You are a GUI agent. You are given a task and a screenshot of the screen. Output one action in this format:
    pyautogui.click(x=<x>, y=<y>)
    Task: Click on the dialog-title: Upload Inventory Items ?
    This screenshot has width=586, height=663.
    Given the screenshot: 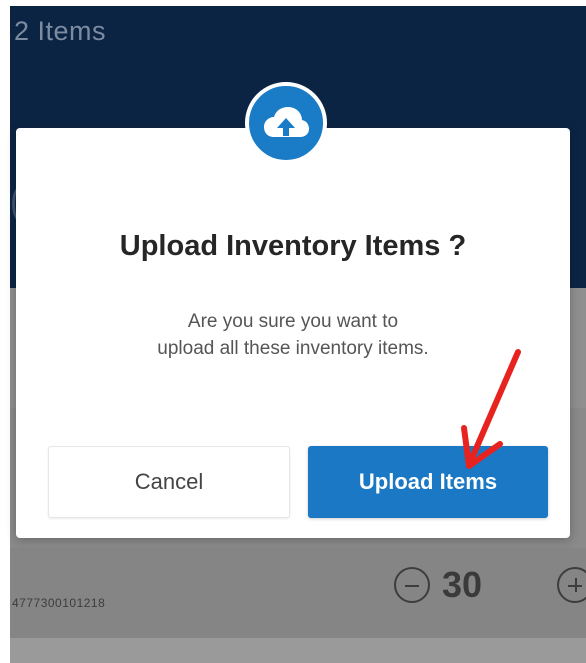 What is the action you would take?
    pyautogui.click(x=293, y=246)
    